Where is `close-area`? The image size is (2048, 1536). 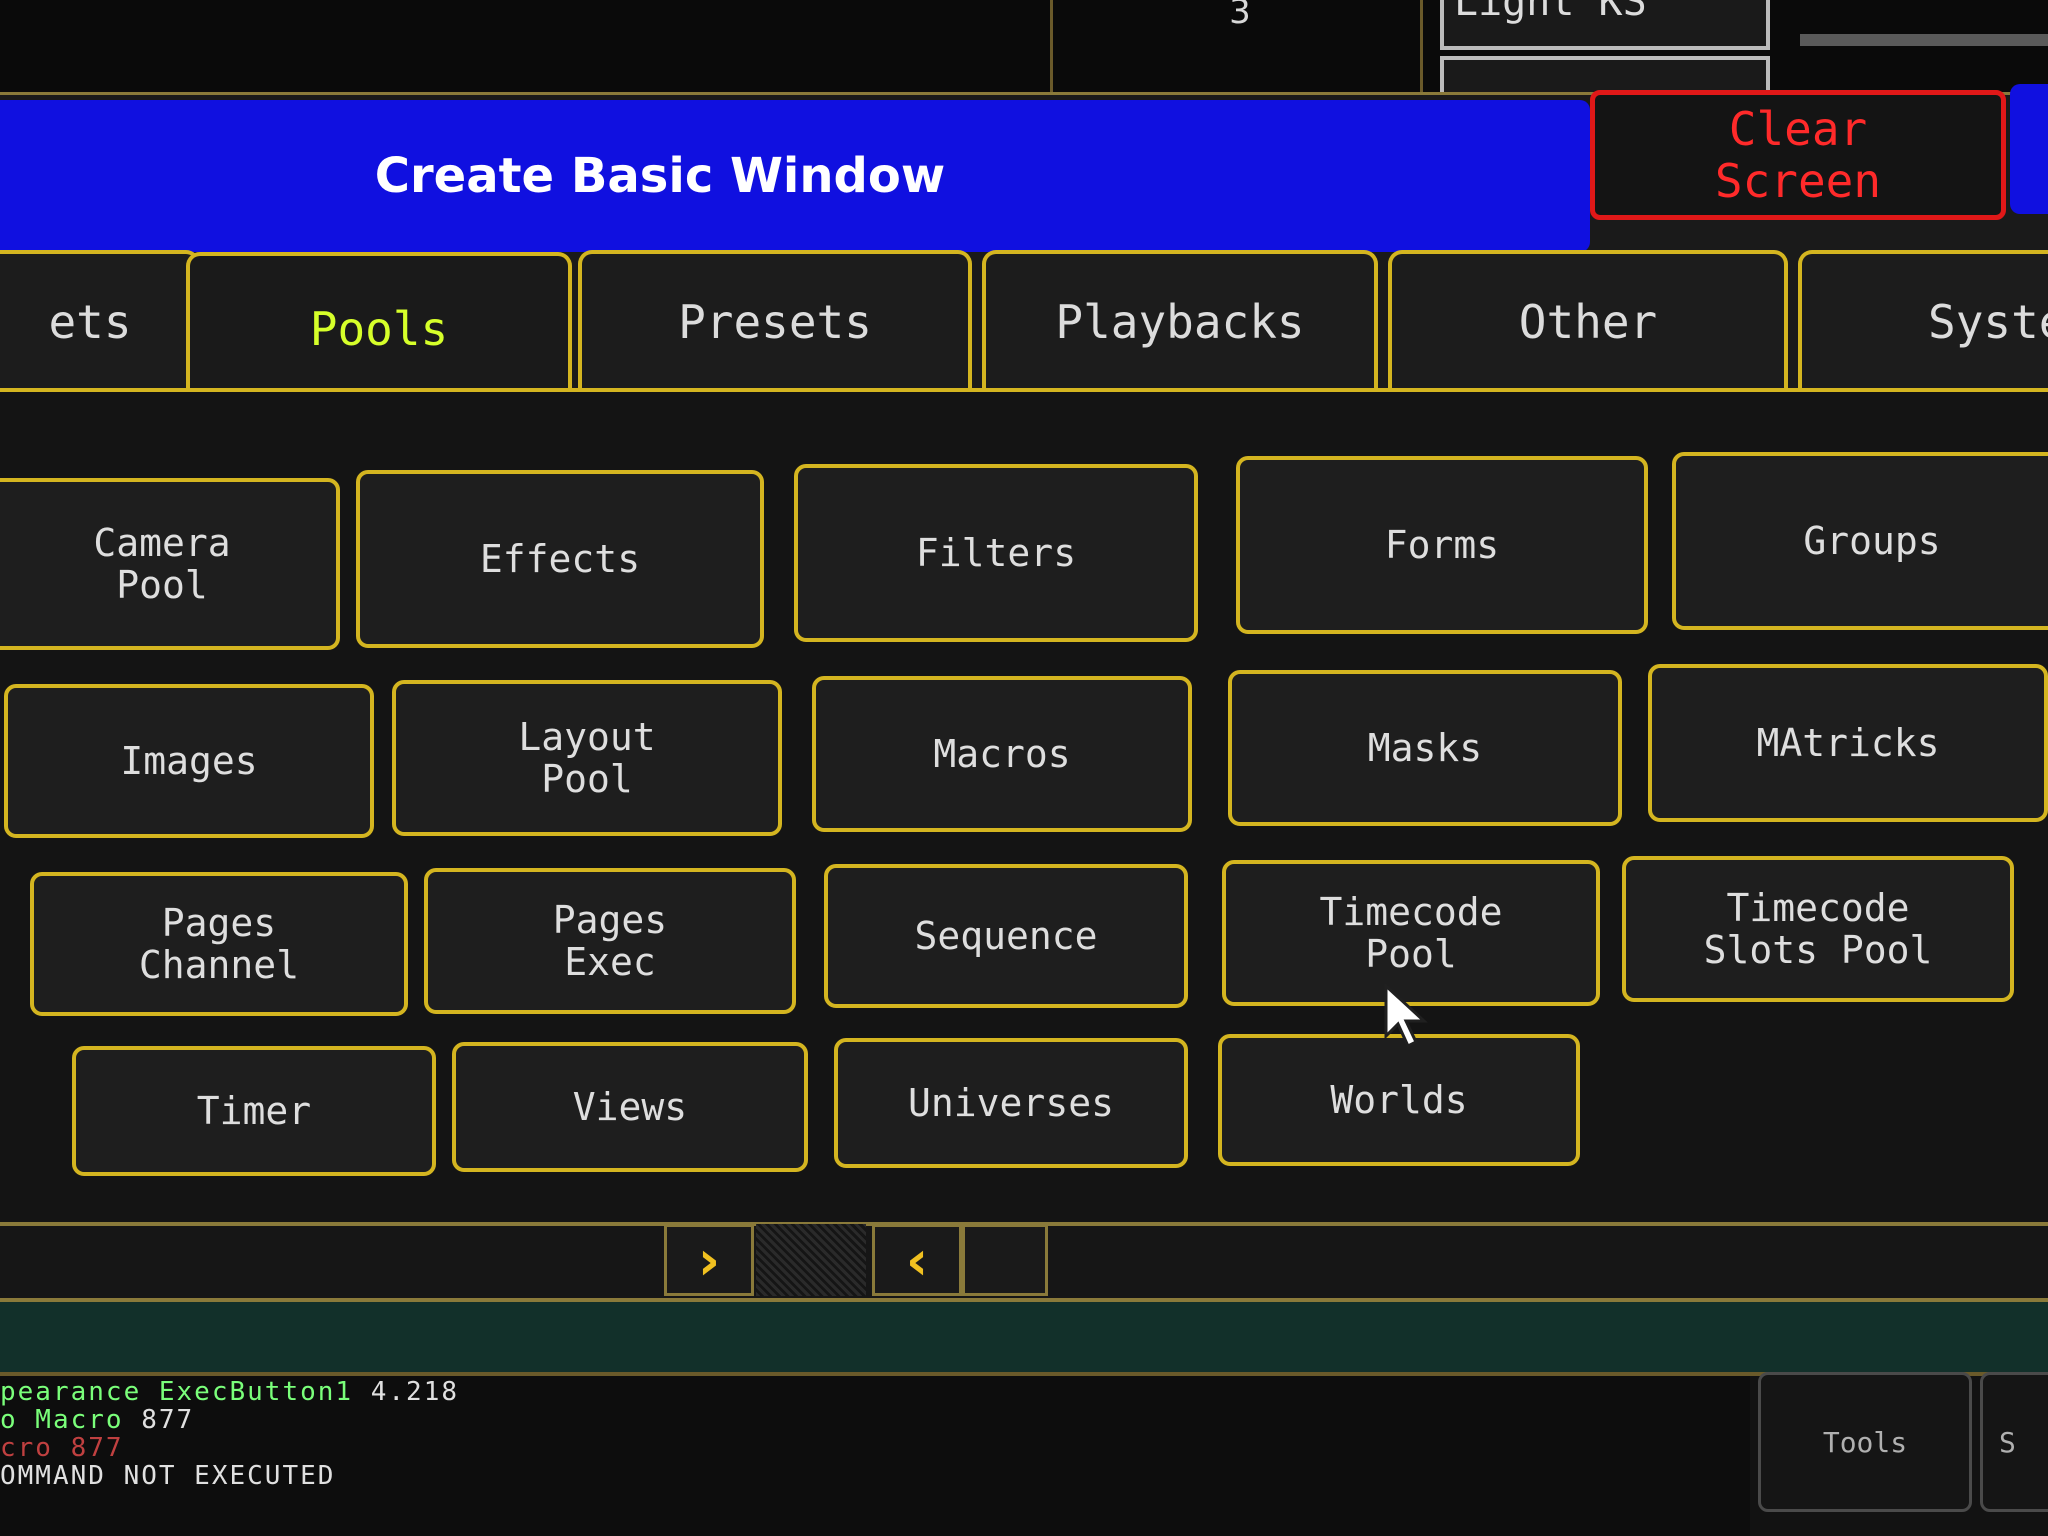 close-area is located at coordinates (2029, 149).